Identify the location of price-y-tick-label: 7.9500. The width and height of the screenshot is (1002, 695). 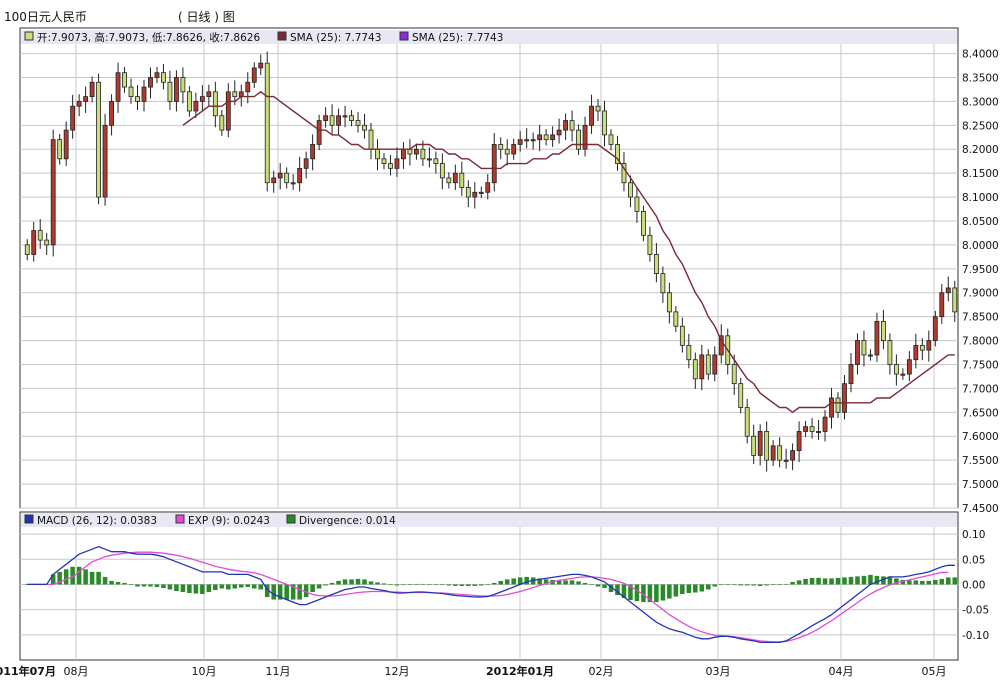
(980, 270).